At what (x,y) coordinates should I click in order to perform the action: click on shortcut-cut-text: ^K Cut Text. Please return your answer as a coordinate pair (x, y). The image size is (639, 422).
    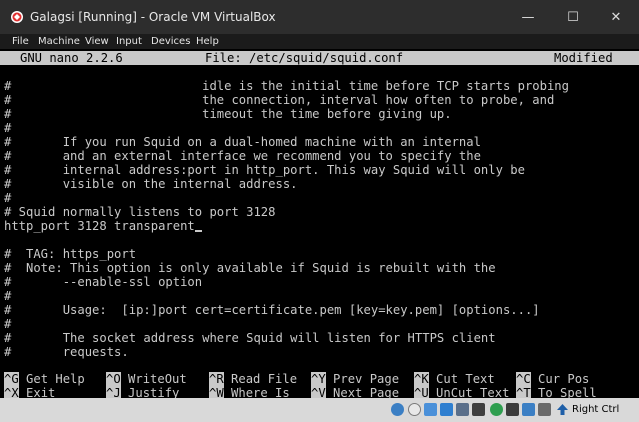
    Looking at the image, I should click on (454, 379).